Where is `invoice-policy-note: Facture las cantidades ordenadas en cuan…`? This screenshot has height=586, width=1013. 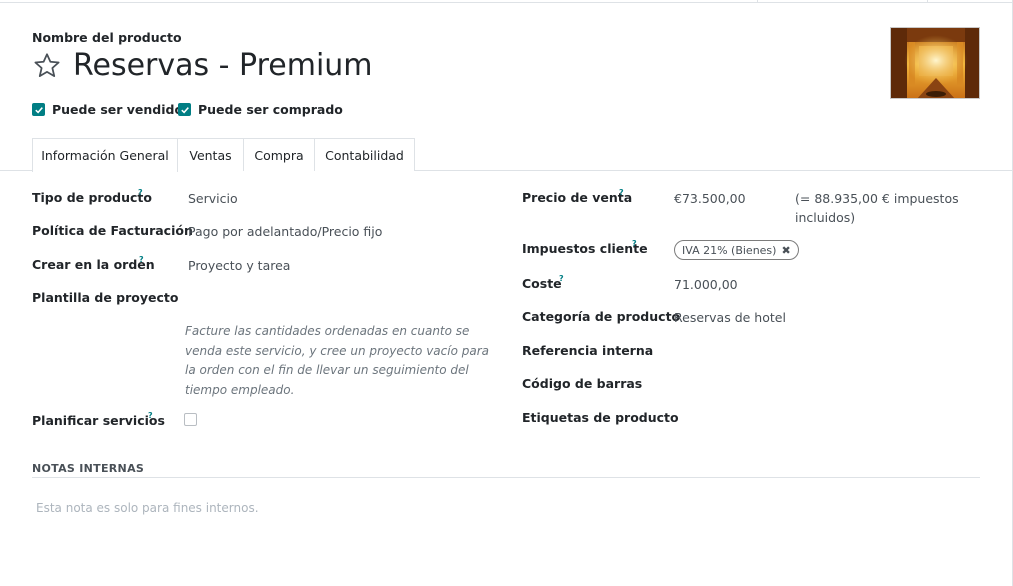 invoice-policy-note: Facture las cantidades ordenadas en cuan… is located at coordinates (337, 360).